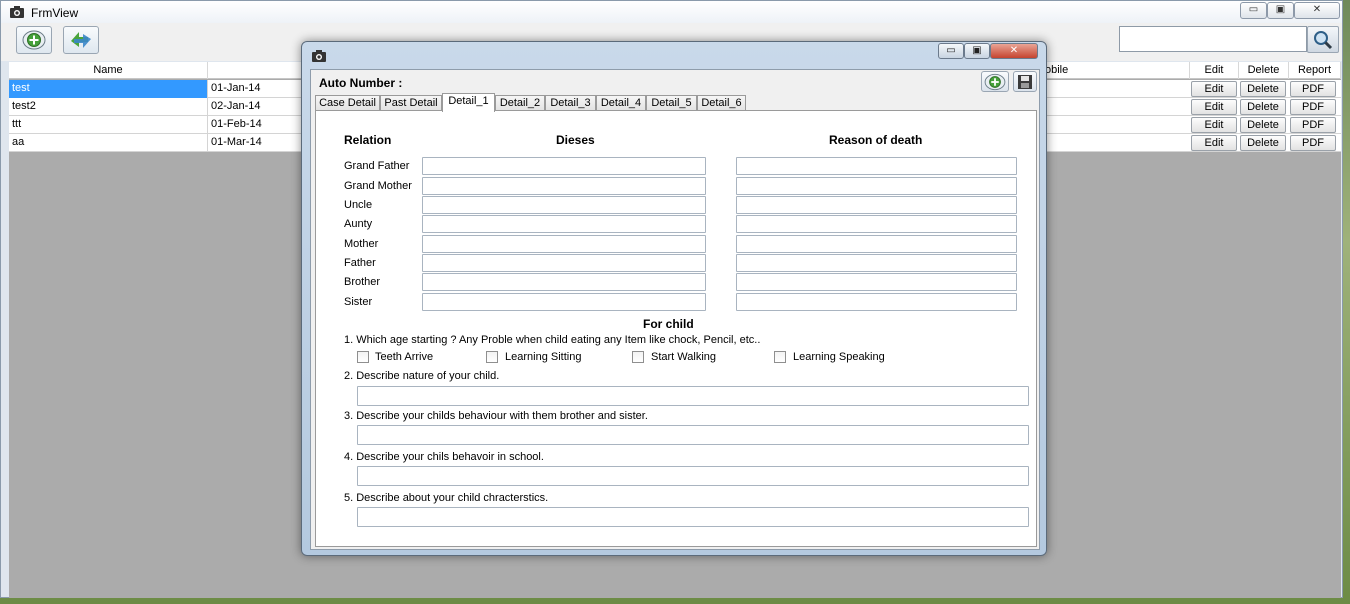 The height and width of the screenshot is (604, 1350). What do you see at coordinates (876, 224) in the screenshot?
I see `aunty-reason-input` at bounding box center [876, 224].